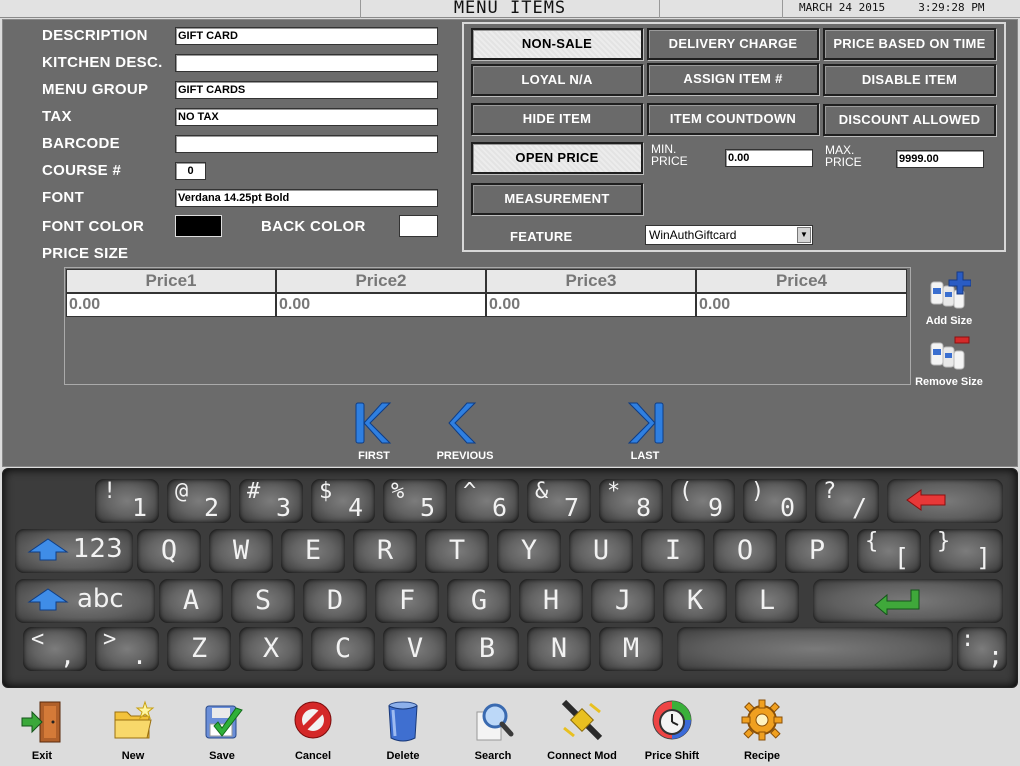 The width and height of the screenshot is (1020, 766). What do you see at coordinates (283, 507) in the screenshot?
I see `key-3-base: 3` at bounding box center [283, 507].